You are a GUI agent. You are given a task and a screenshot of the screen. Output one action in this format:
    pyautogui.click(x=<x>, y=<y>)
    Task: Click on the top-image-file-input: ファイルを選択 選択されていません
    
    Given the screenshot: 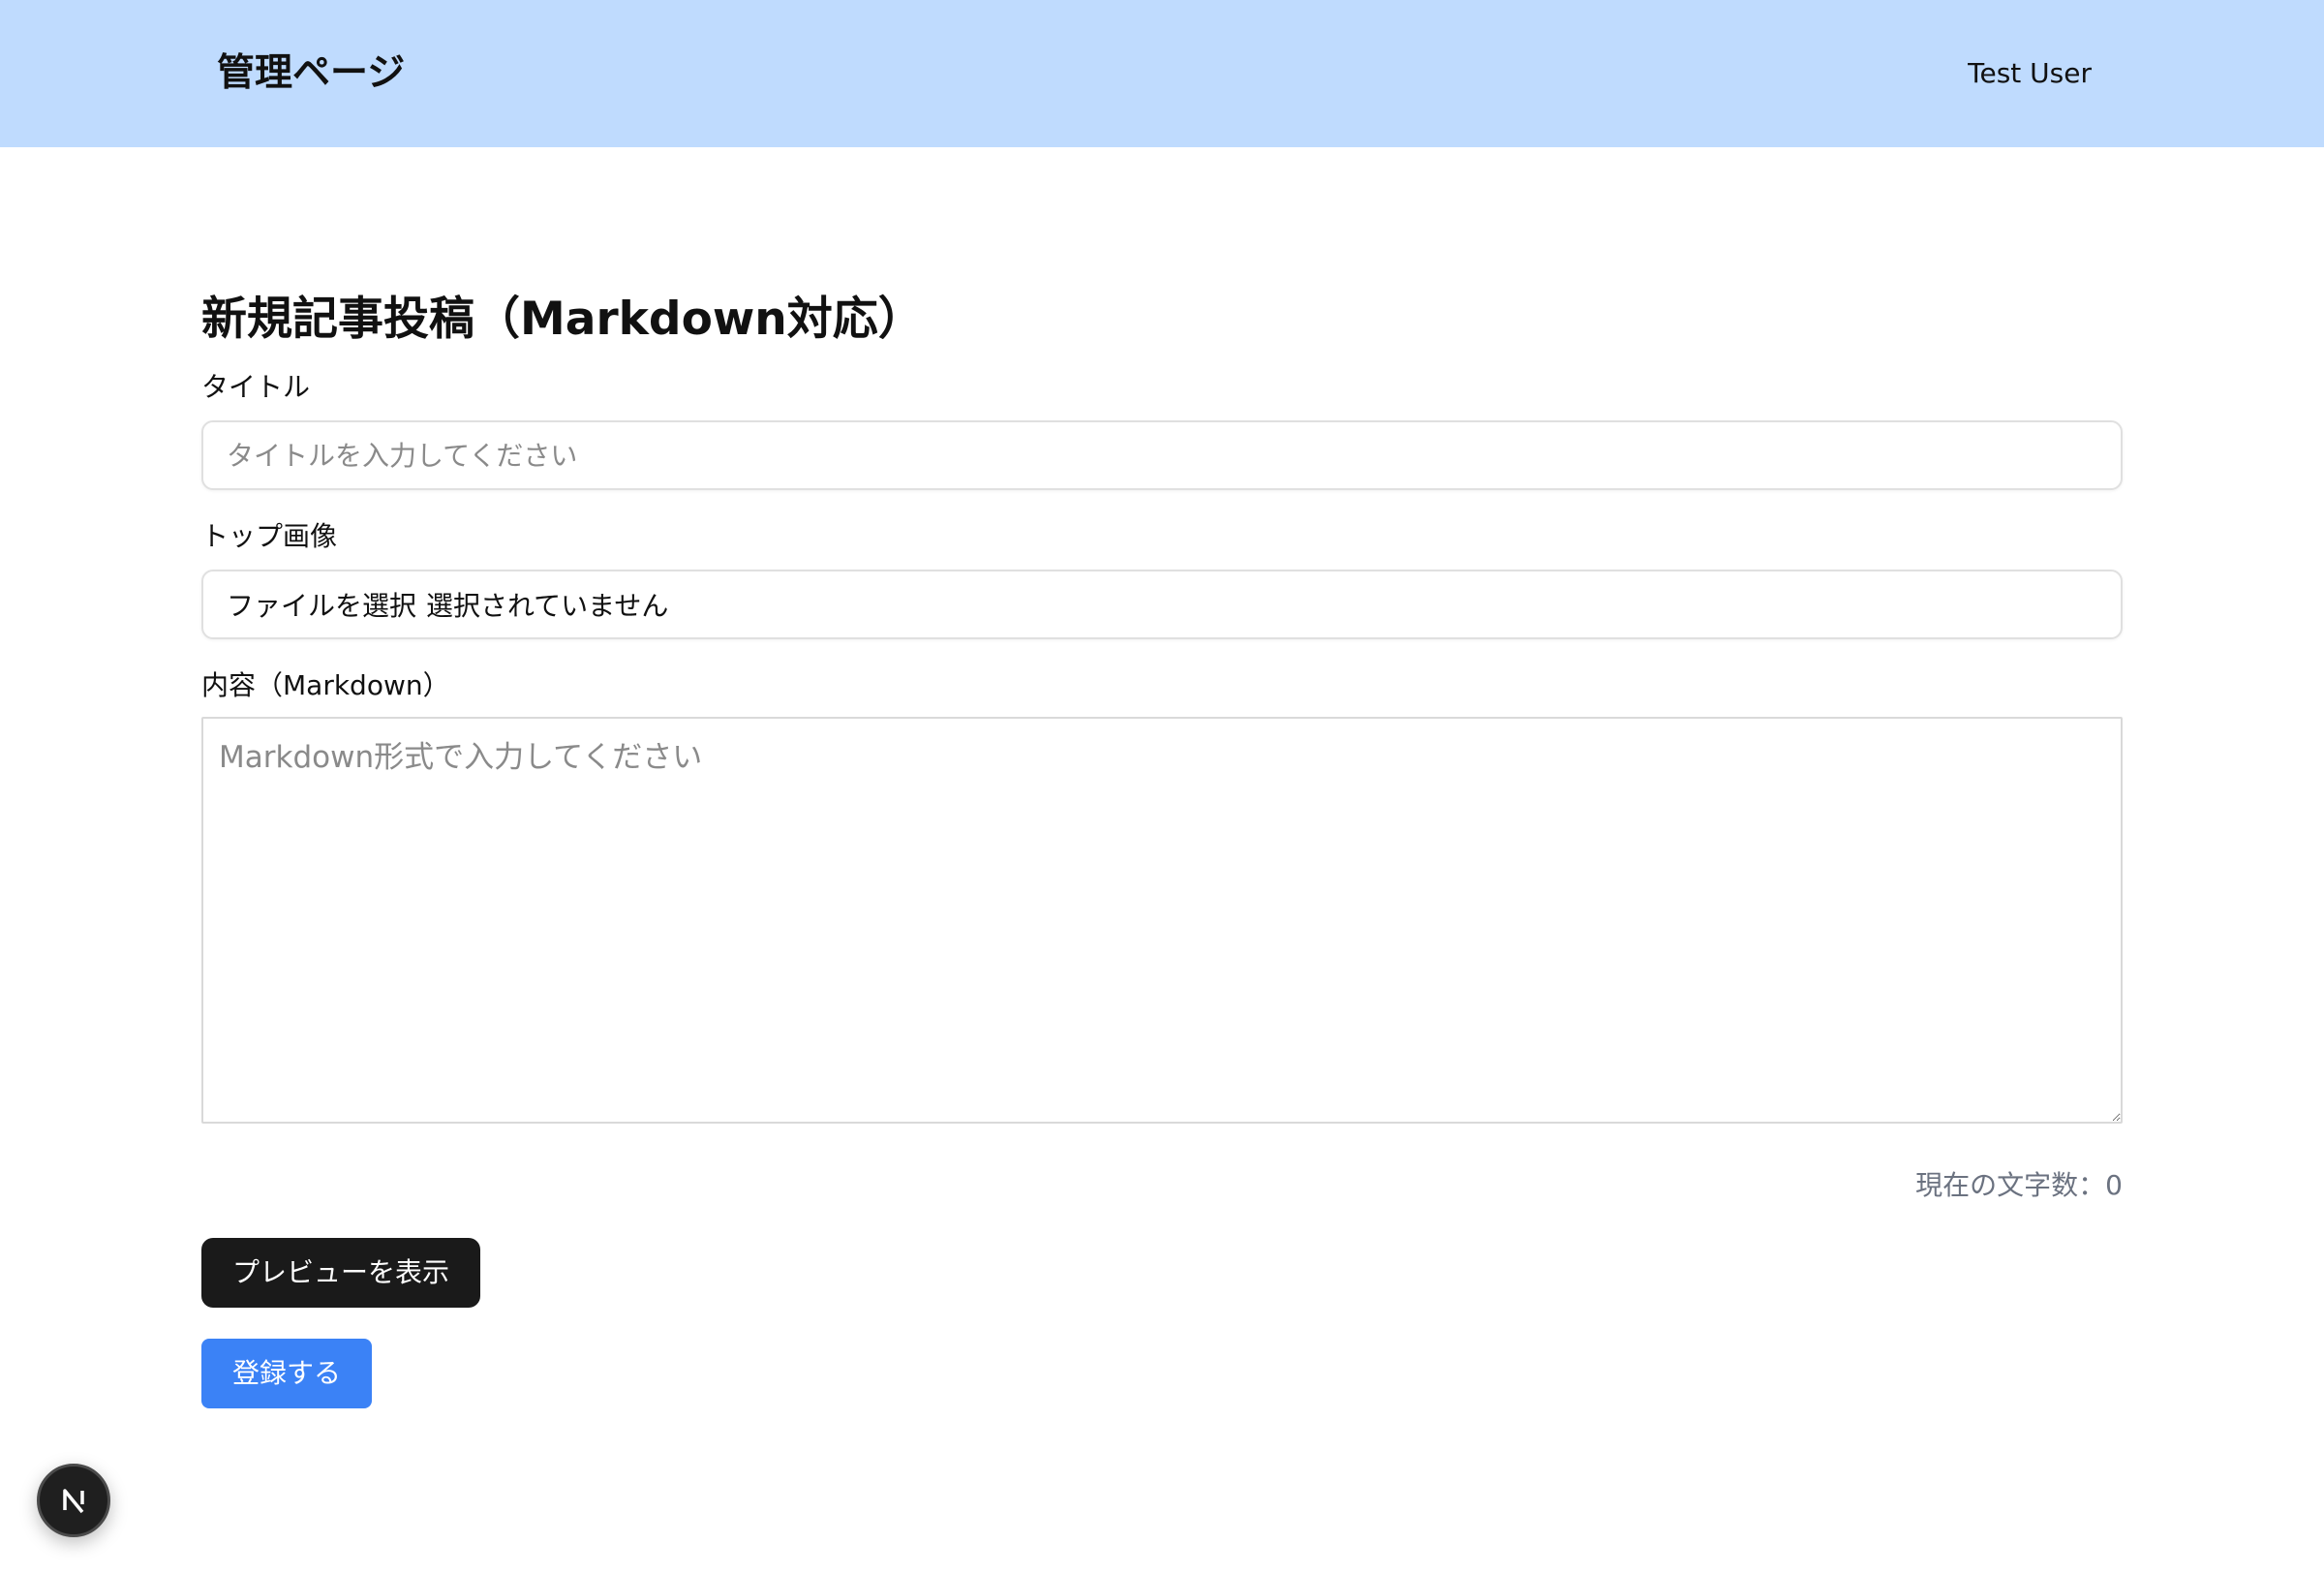 What is the action you would take?
    pyautogui.click(x=1162, y=604)
    